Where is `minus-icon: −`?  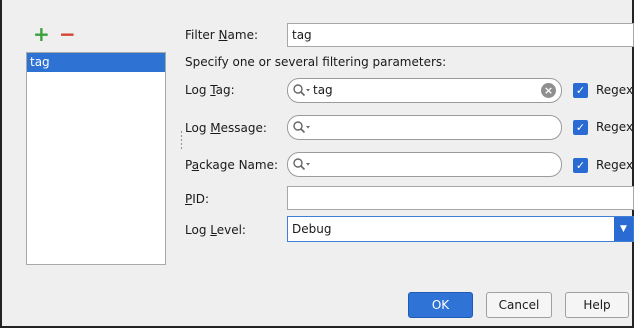 minus-icon: − is located at coordinates (67, 34).